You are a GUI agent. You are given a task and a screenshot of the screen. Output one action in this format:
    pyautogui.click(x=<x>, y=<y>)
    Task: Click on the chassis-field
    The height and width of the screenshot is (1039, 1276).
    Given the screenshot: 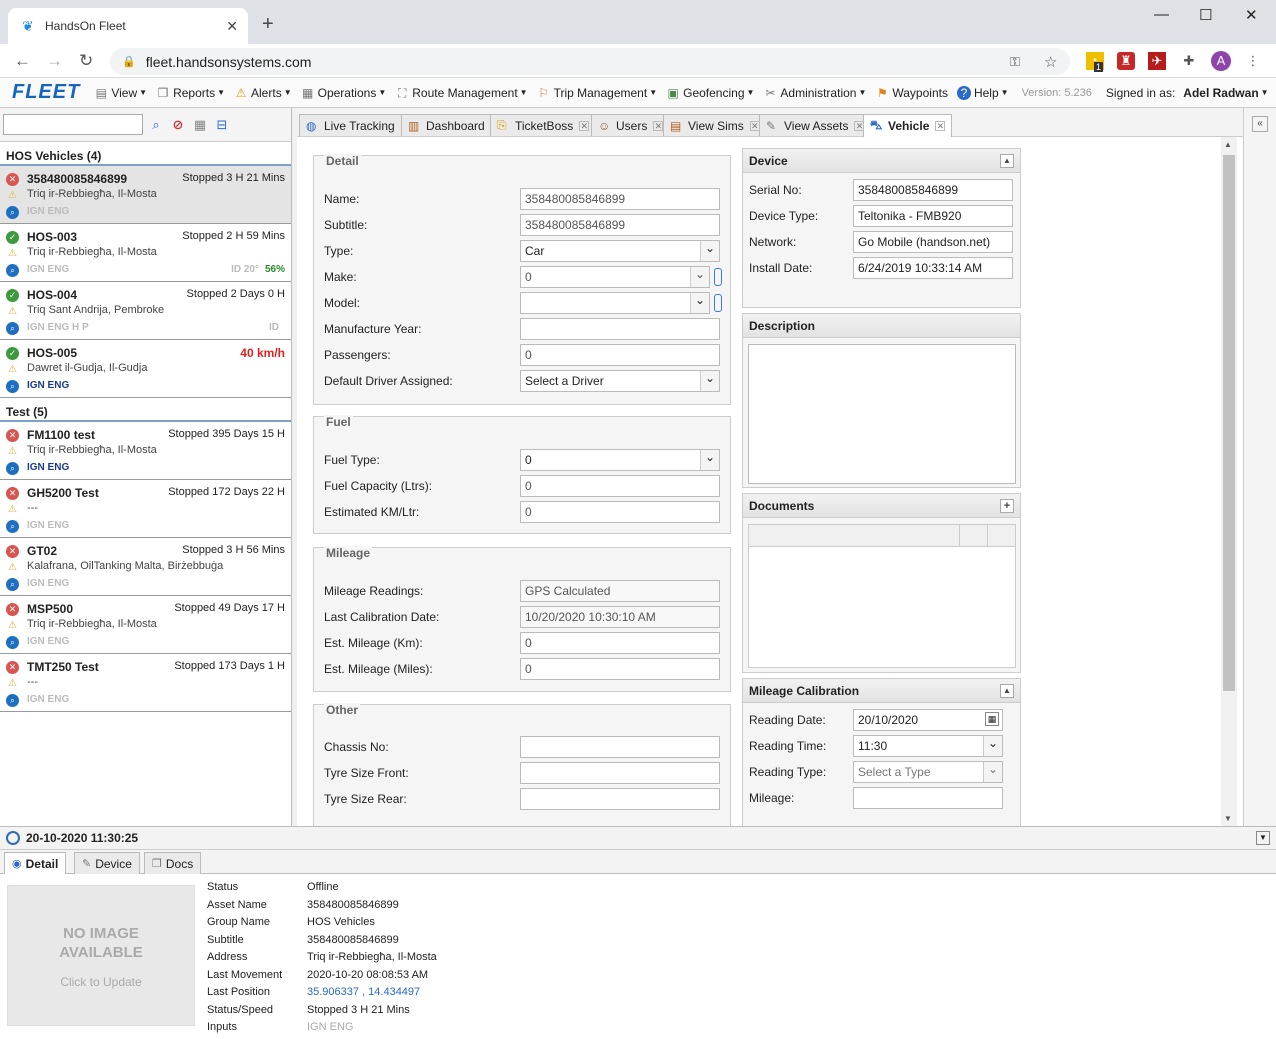 What is the action you would take?
    pyautogui.click(x=620, y=747)
    